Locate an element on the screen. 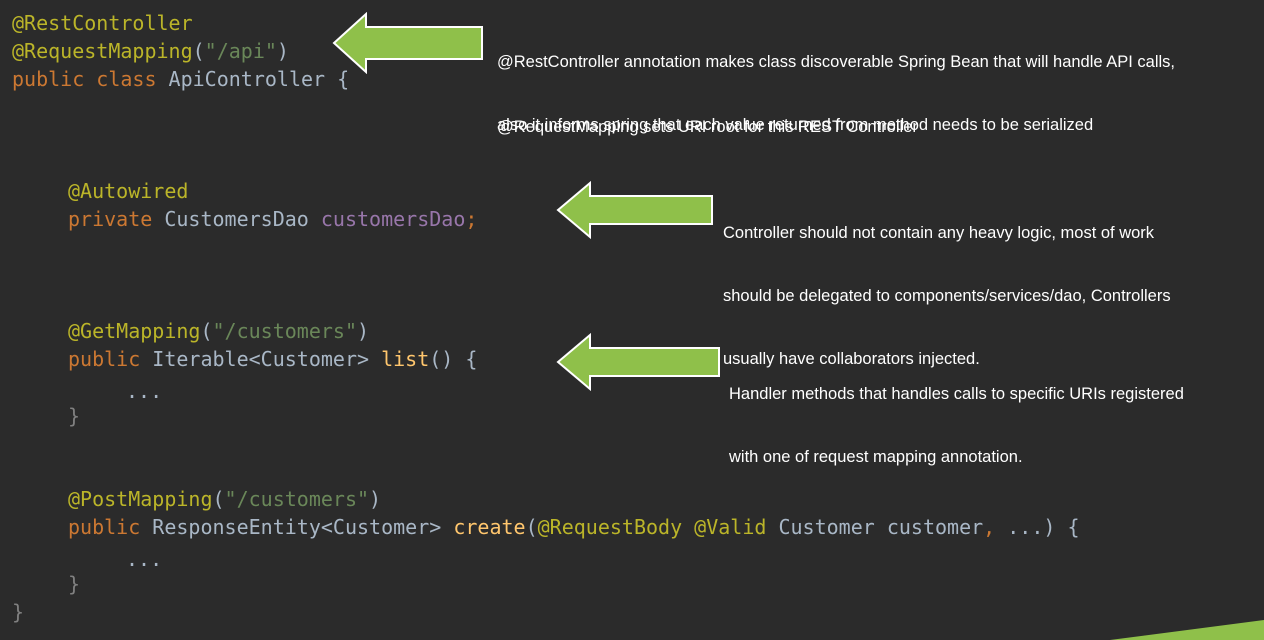  annotation-token: @Autowired is located at coordinates (128, 191).